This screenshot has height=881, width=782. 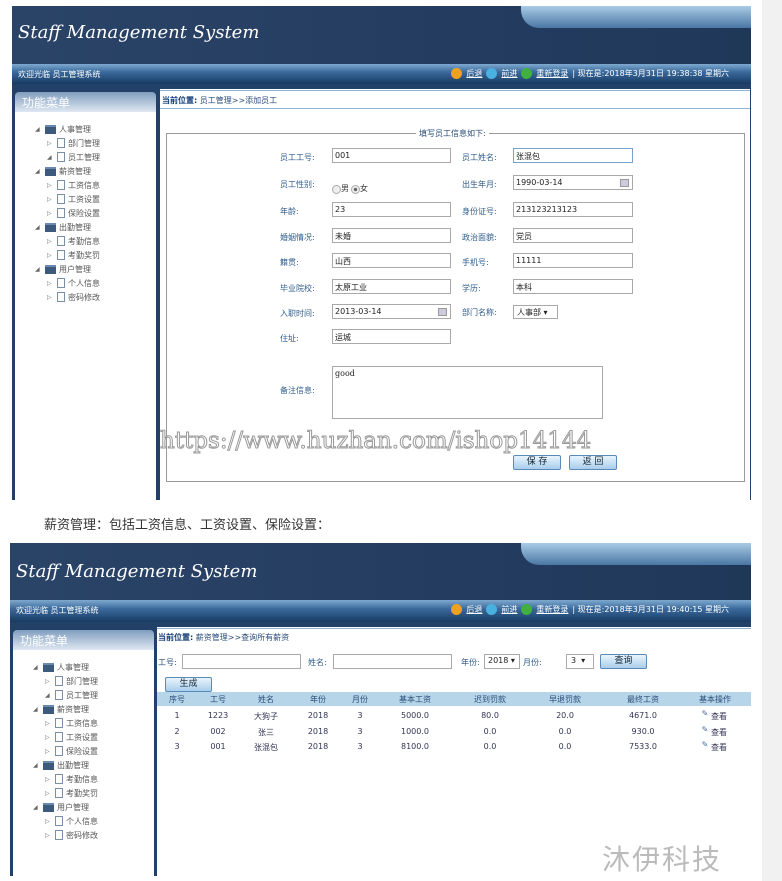 I want to click on addr-input: 运城, so click(x=391, y=336).